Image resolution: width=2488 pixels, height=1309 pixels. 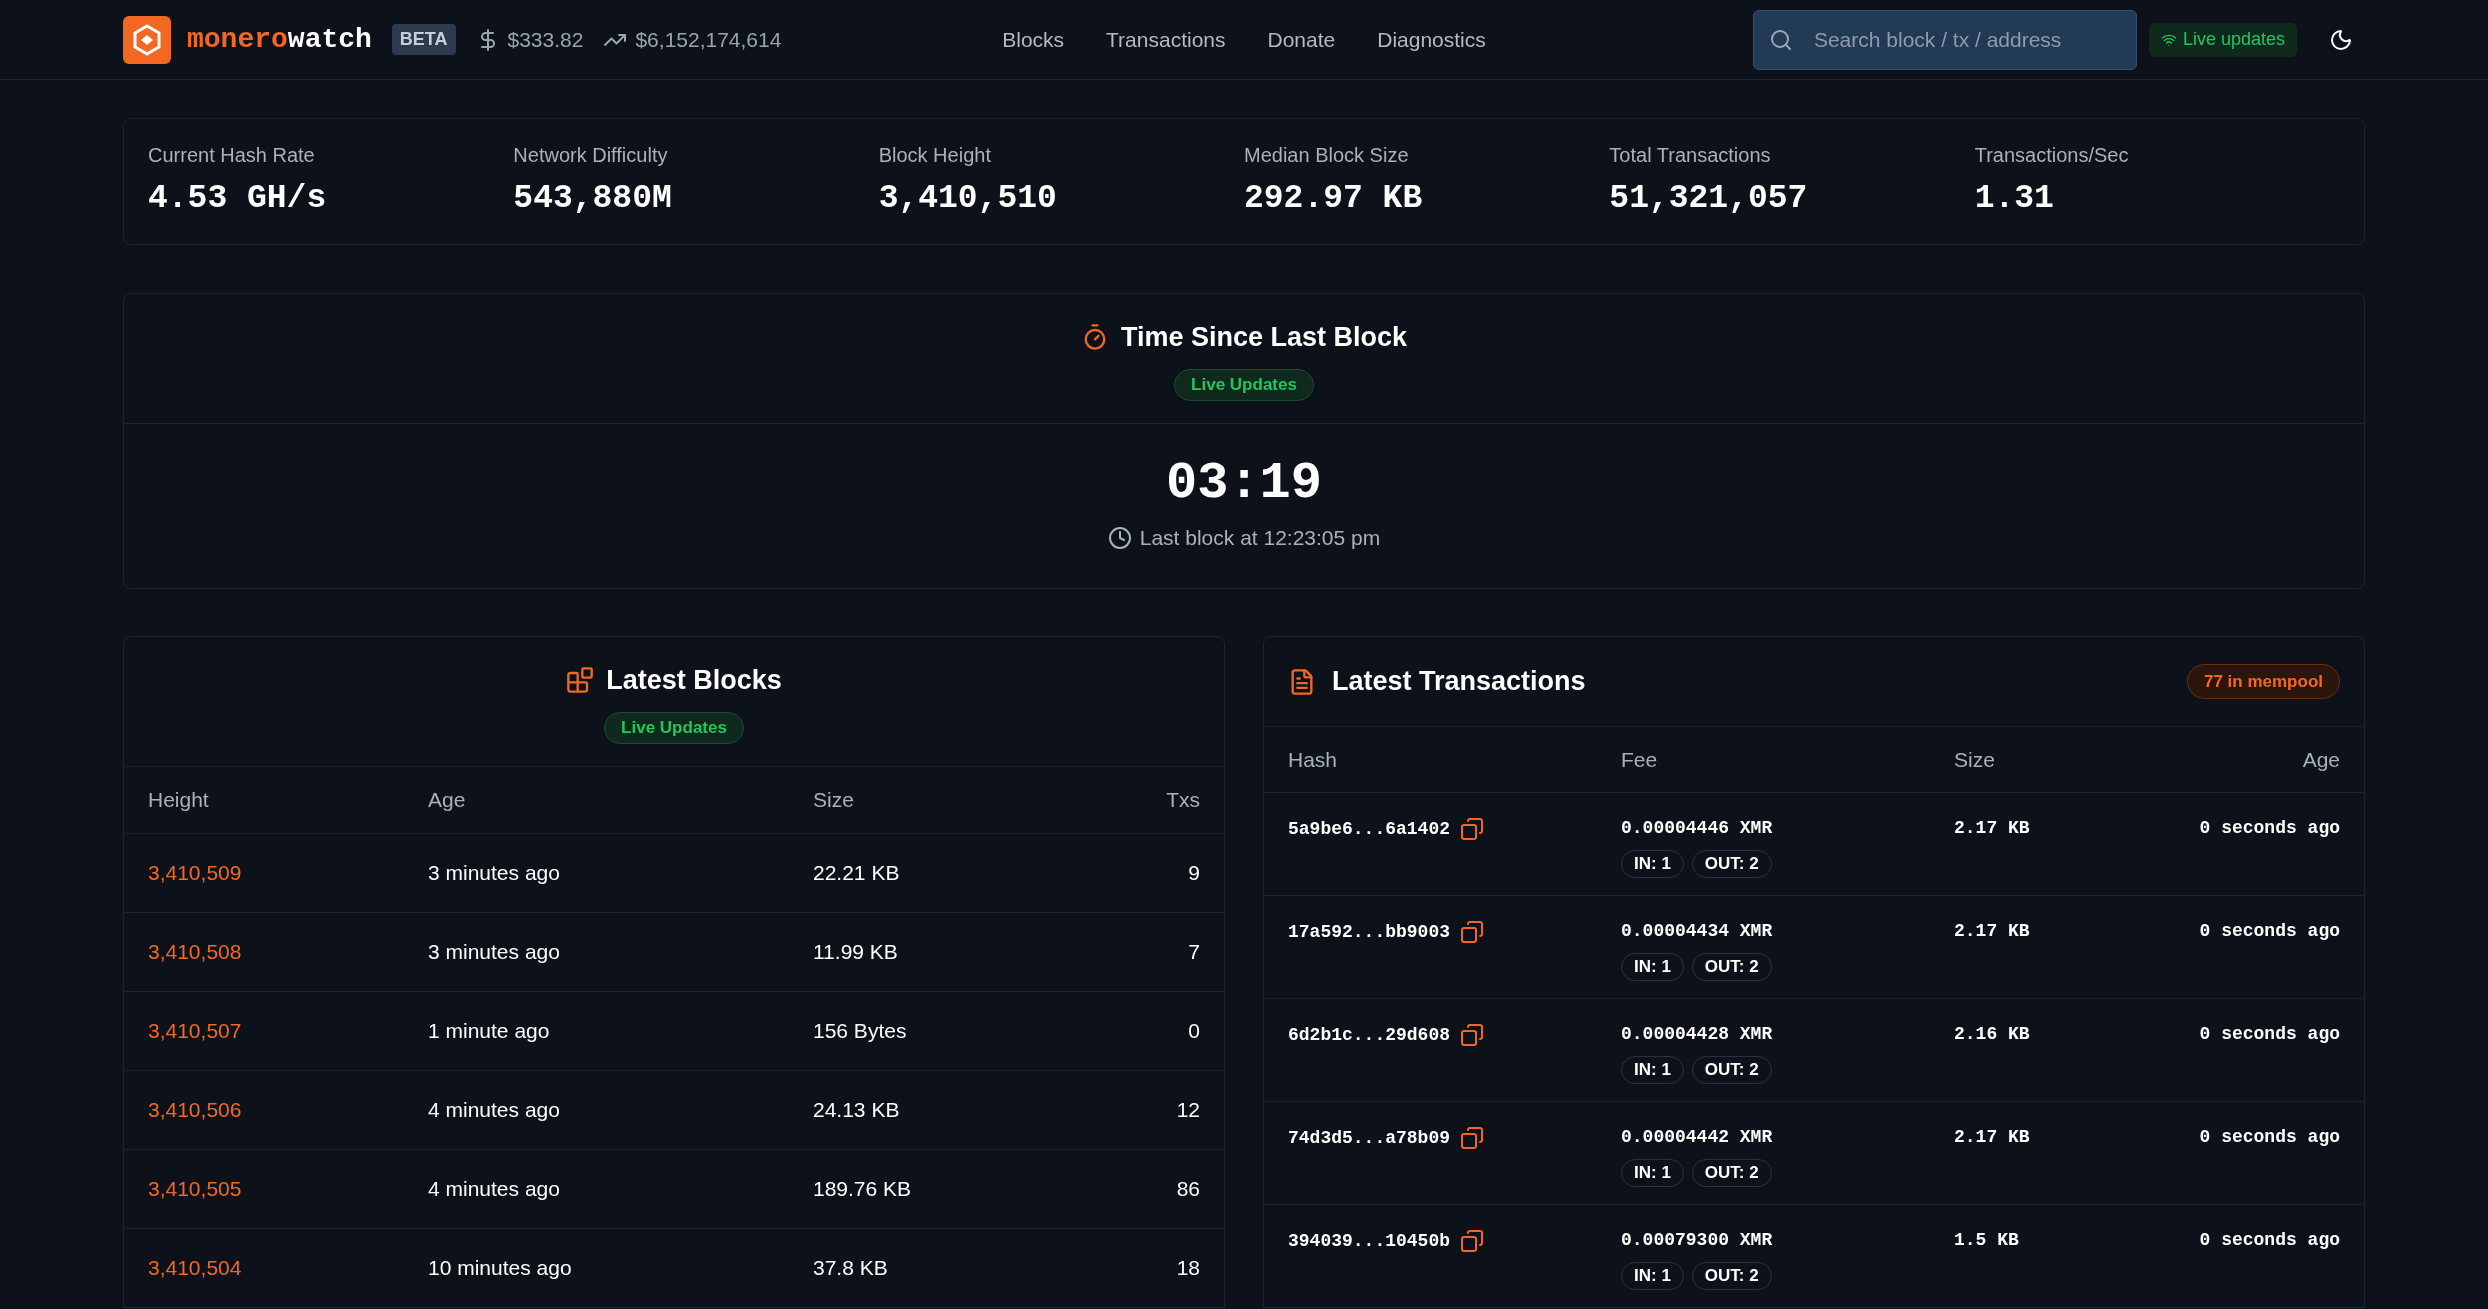 What do you see at coordinates (1369, 932) in the screenshot?
I see `transaction-hash: 17a592...bb9003` at bounding box center [1369, 932].